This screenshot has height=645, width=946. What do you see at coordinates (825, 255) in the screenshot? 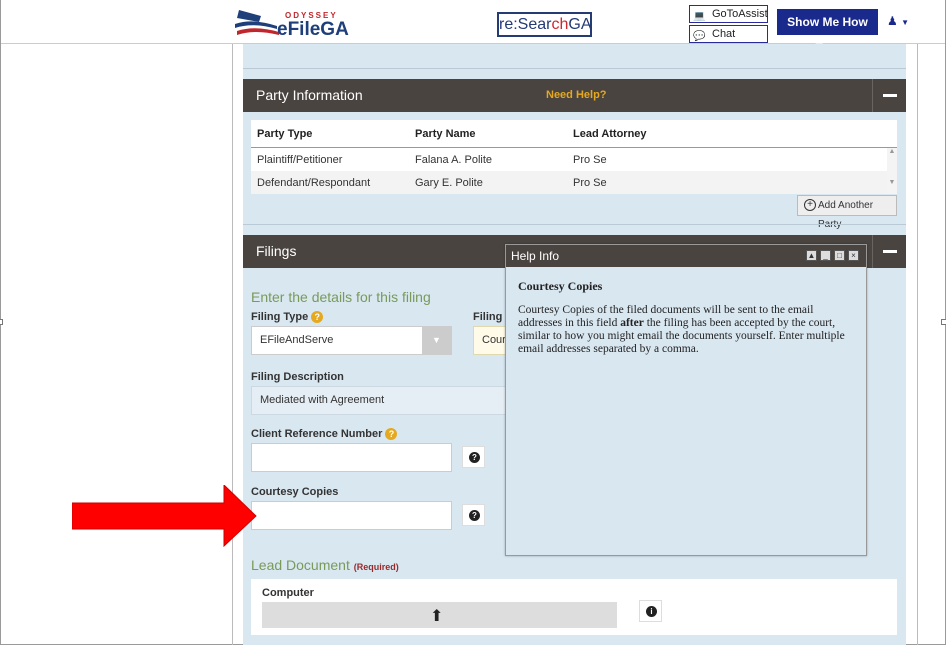
I see `minimize-icon: _` at bounding box center [825, 255].